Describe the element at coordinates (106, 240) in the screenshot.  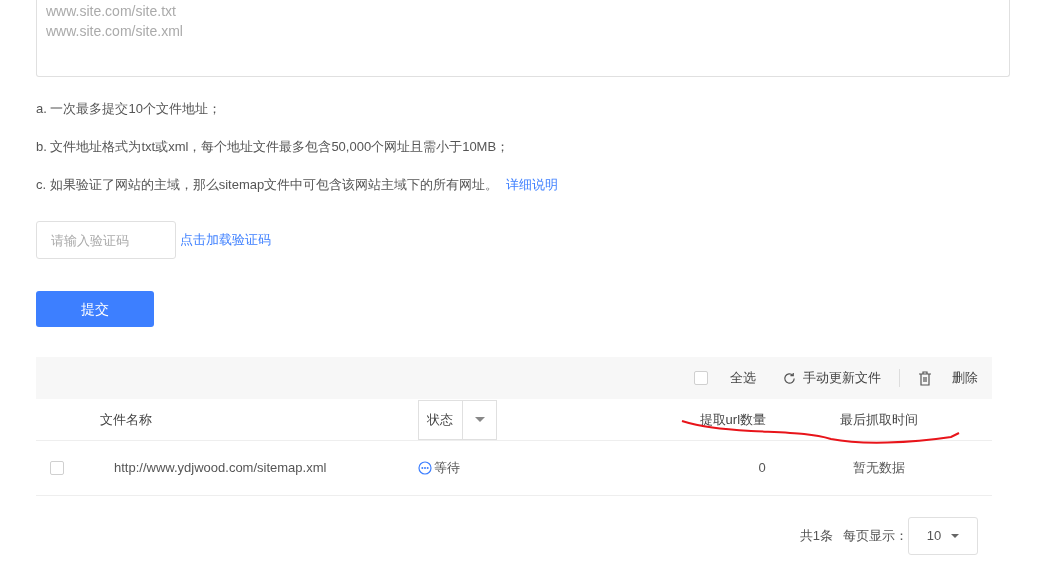
I see `captcha-field: 请输入验证码` at that location.